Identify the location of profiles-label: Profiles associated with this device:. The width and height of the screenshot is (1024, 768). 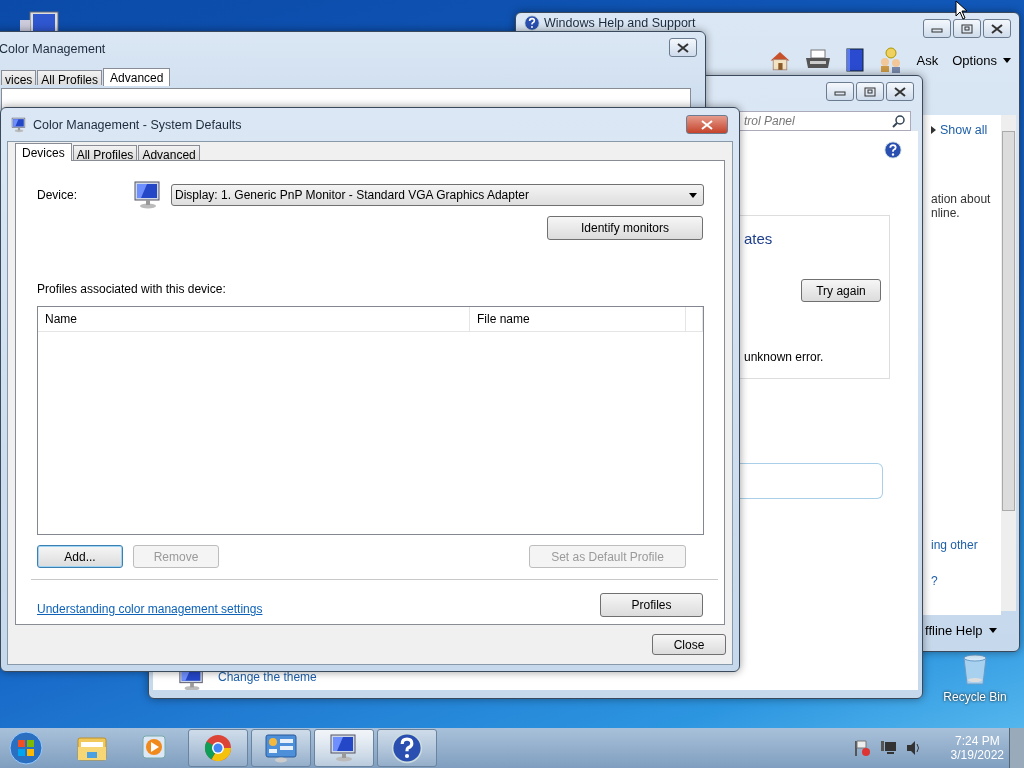
(132, 289).